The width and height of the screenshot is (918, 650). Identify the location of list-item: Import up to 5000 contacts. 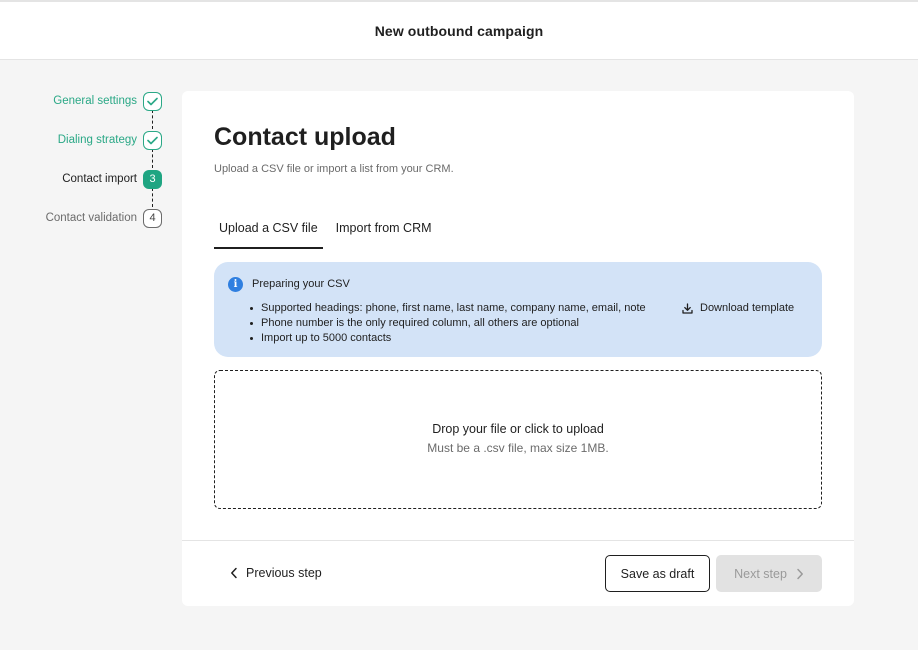
(448, 338).